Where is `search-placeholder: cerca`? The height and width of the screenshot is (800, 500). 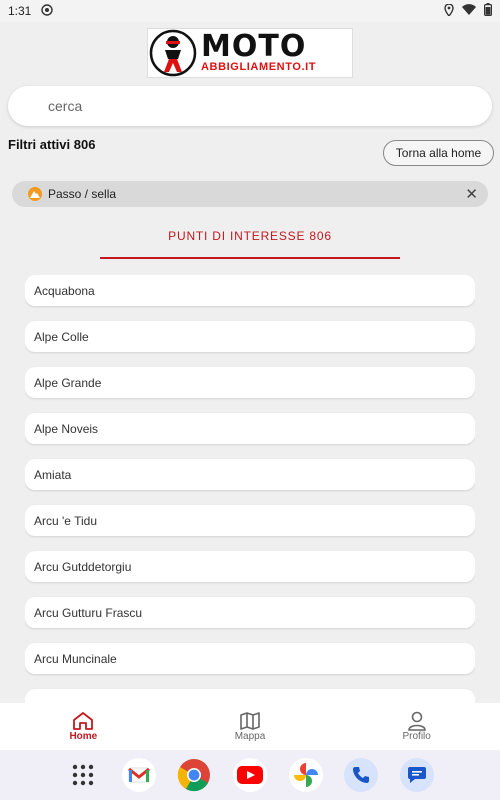
search-placeholder: cerca is located at coordinates (65, 106).